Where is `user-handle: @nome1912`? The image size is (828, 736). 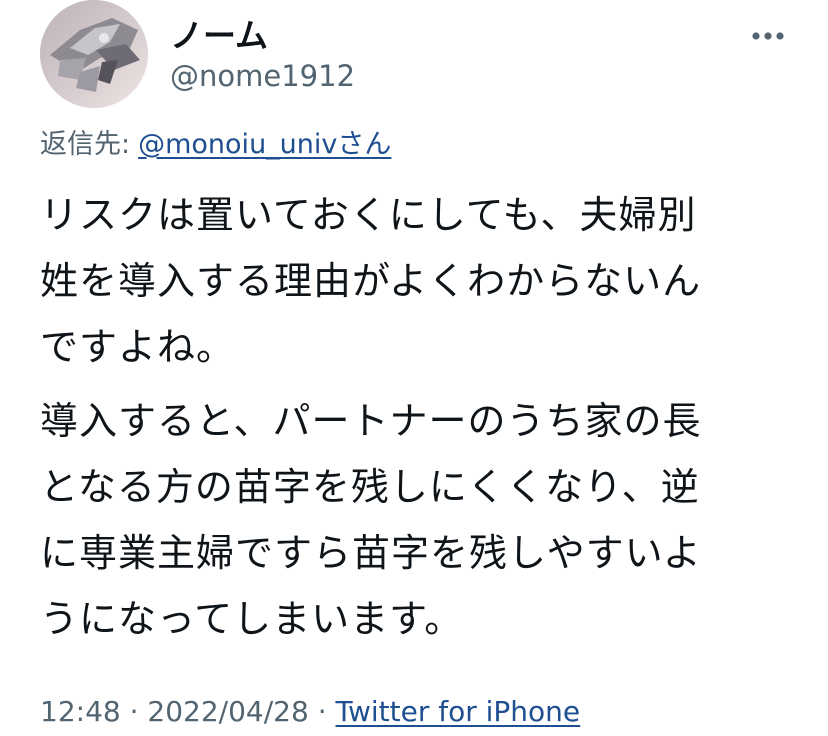 user-handle: @nome1912 is located at coordinates (262, 76).